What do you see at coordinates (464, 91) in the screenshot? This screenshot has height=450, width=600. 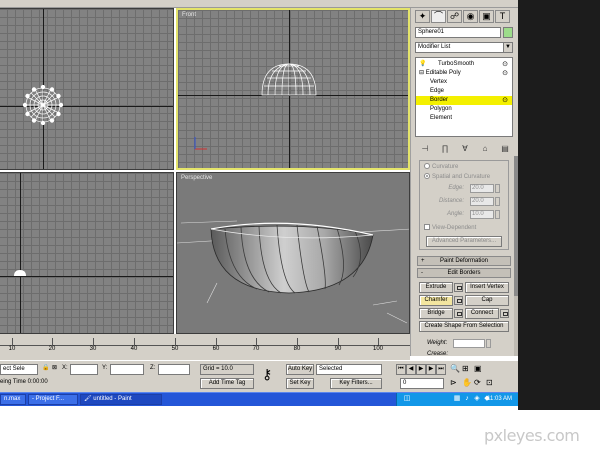 I see `stack-item-edge: Edge` at bounding box center [464, 91].